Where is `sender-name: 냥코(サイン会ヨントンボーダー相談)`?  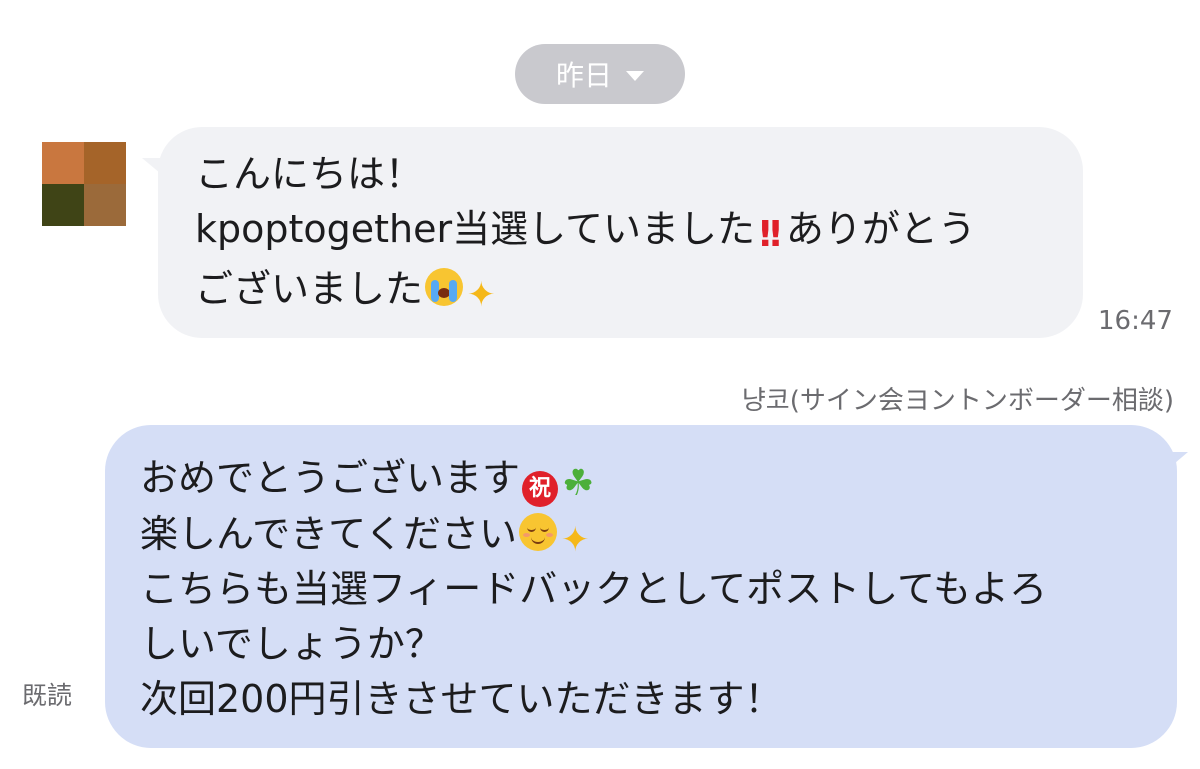
sender-name: 냥코(サイン会ヨントンボーダー相談) is located at coordinates (957, 401).